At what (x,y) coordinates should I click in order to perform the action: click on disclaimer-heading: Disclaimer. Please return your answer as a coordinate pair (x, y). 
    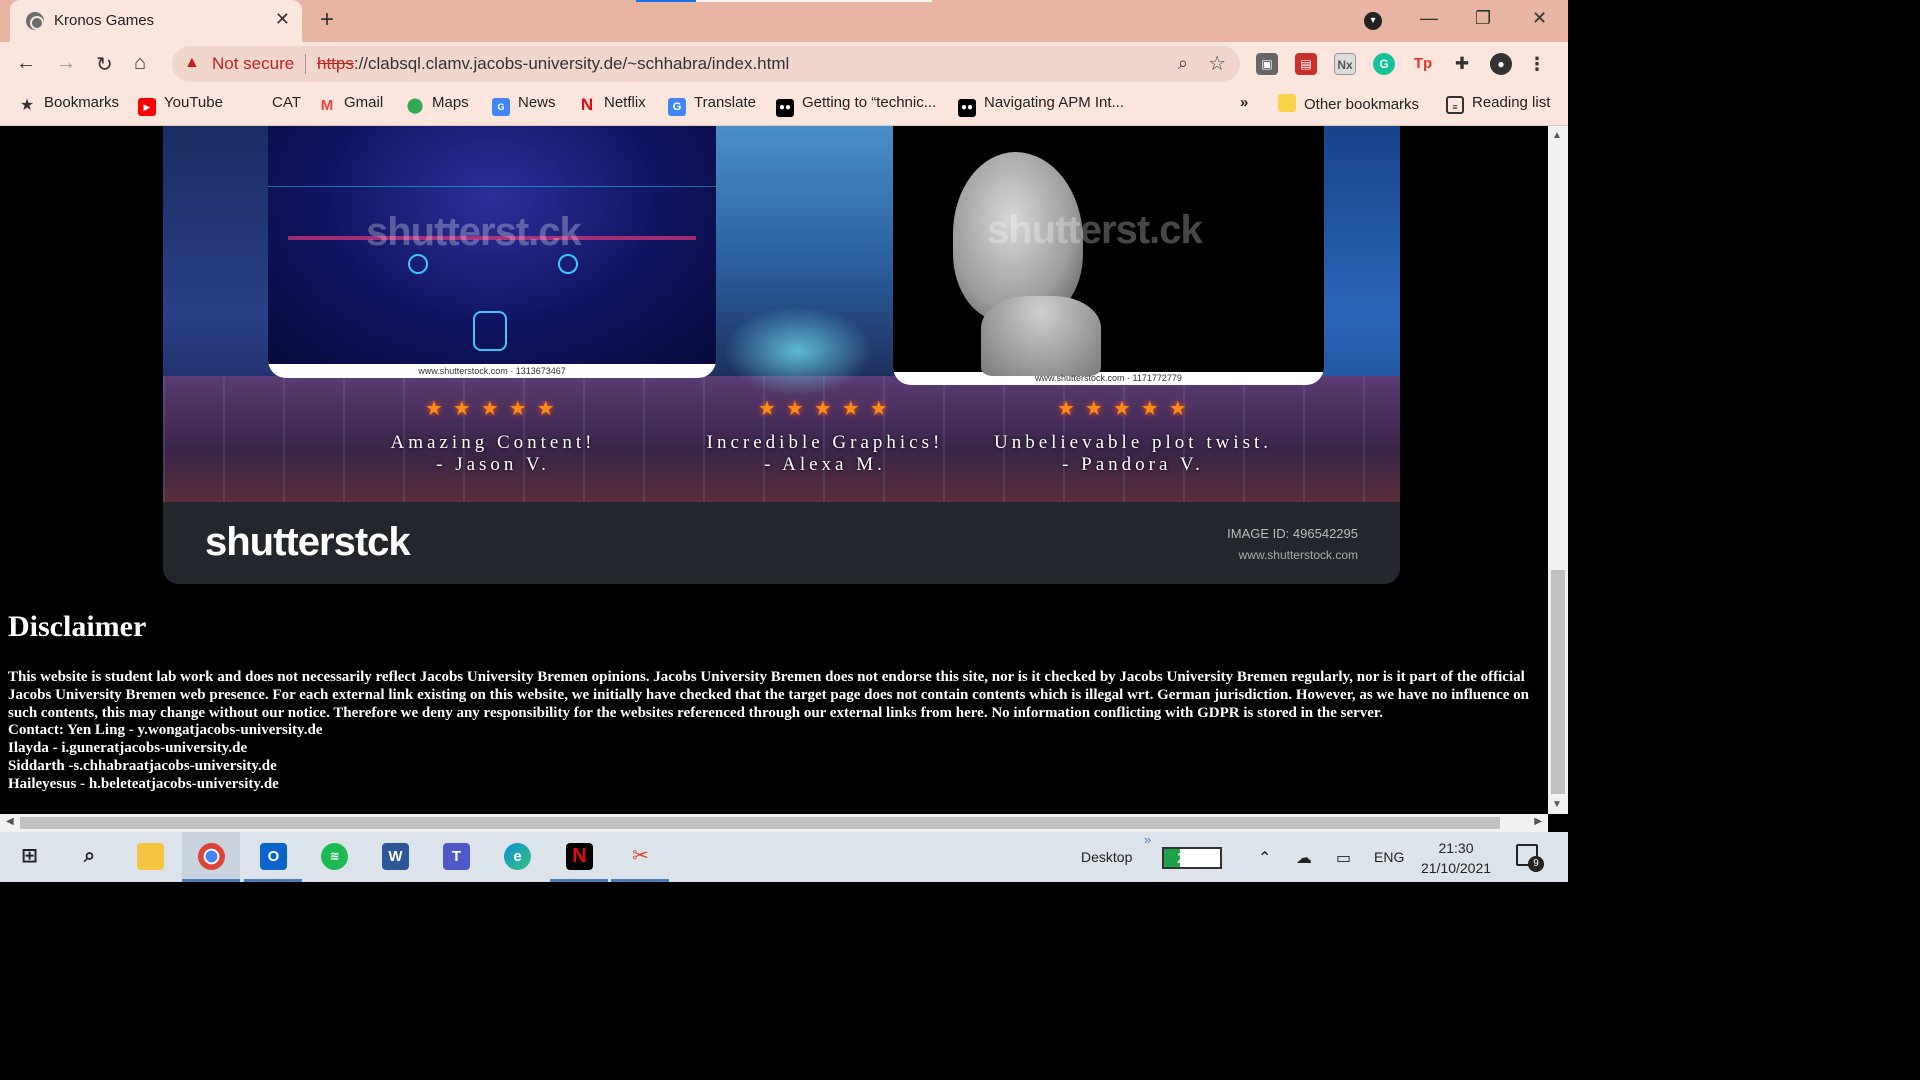
    Looking at the image, I should click on (77, 626).